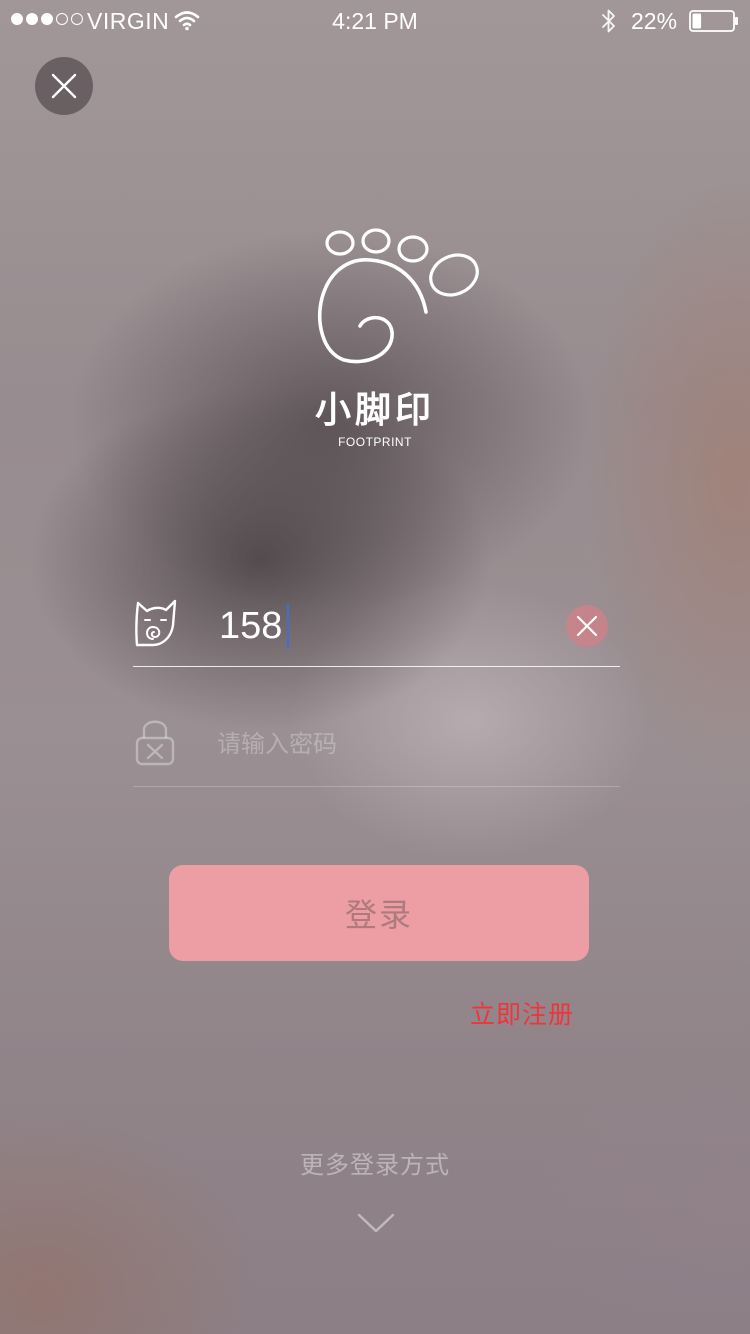 Image resolution: width=750 pixels, height=1334 pixels. I want to click on register-link: 立即注册, so click(522, 1013).